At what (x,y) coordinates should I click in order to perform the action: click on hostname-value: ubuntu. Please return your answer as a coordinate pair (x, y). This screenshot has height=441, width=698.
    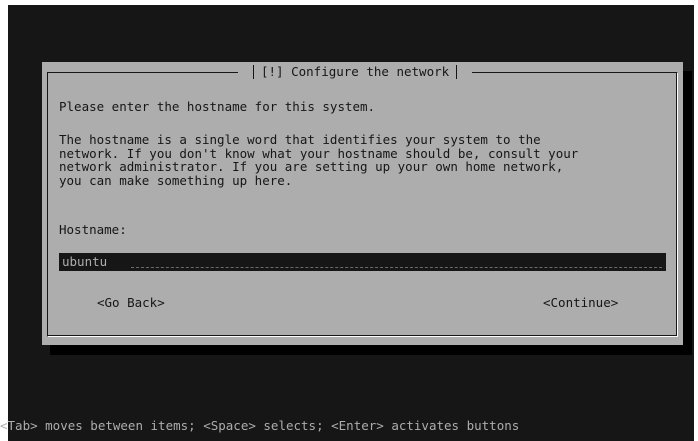
    Looking at the image, I should click on (84, 262).